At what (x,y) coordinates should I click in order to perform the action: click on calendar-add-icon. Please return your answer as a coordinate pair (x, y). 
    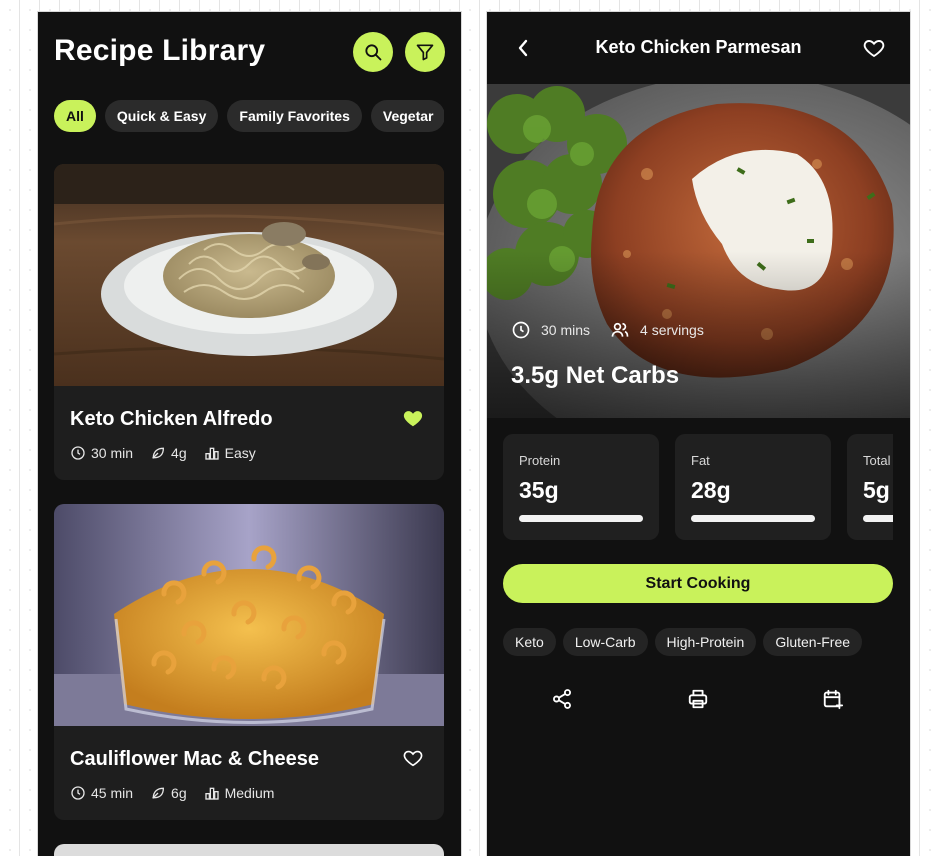
    Looking at the image, I should click on (833, 699).